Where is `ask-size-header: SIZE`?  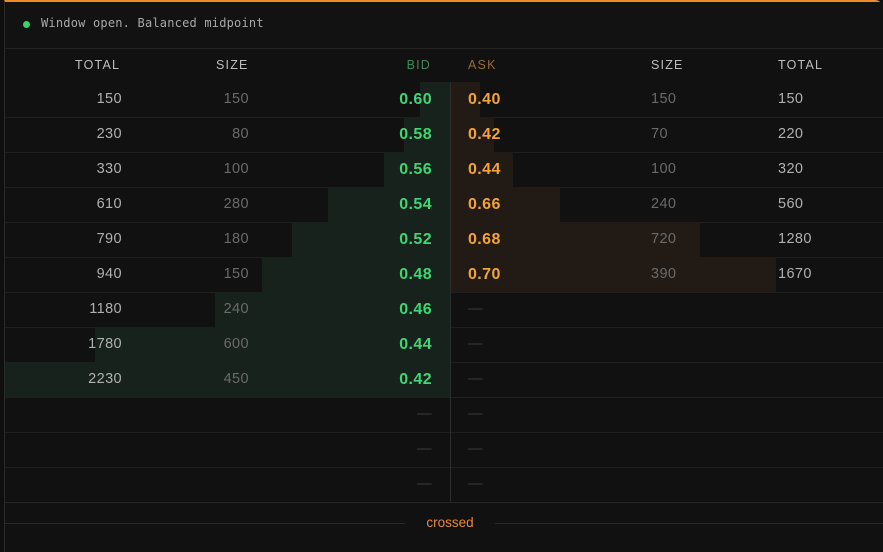
ask-size-header: SIZE is located at coordinates (667, 65).